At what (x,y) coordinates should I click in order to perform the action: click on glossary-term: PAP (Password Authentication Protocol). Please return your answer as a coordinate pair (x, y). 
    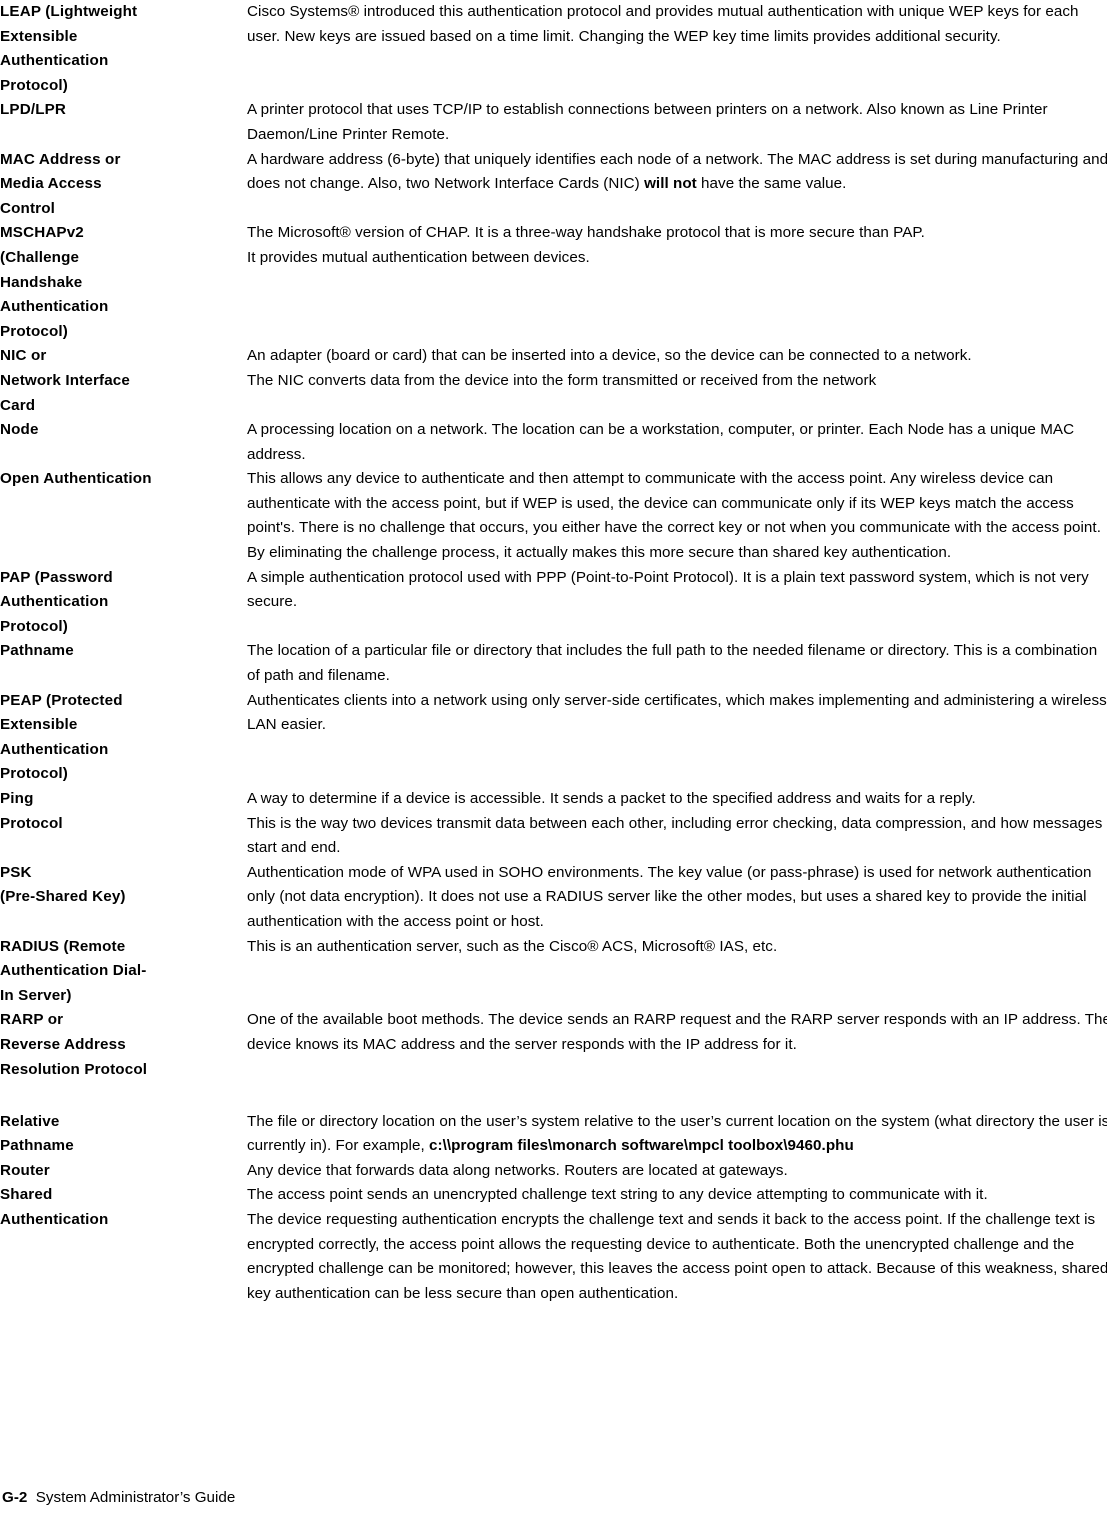
    Looking at the image, I should click on (56, 601).